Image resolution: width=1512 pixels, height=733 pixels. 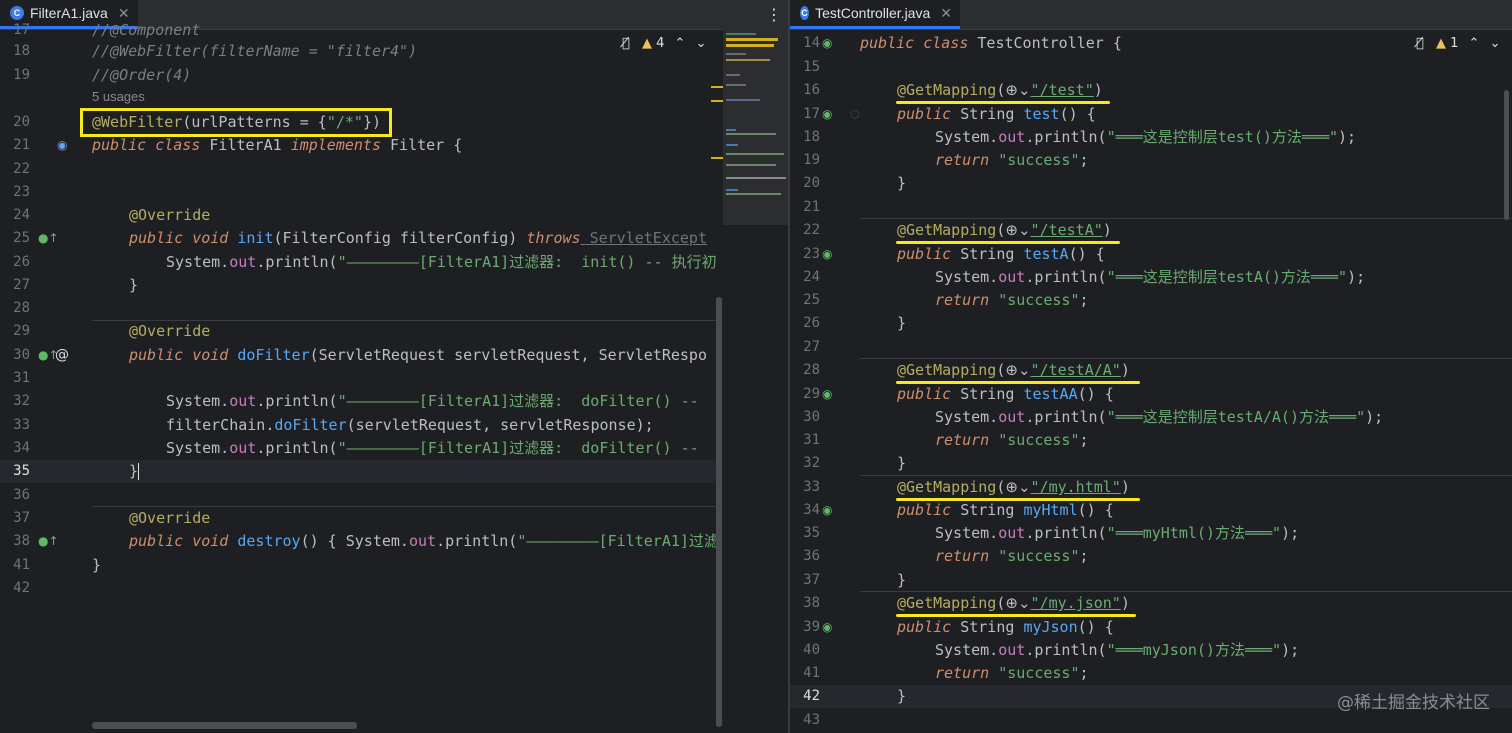 What do you see at coordinates (62, 145) in the screenshot?
I see `implement-gutter-icon: ◉` at bounding box center [62, 145].